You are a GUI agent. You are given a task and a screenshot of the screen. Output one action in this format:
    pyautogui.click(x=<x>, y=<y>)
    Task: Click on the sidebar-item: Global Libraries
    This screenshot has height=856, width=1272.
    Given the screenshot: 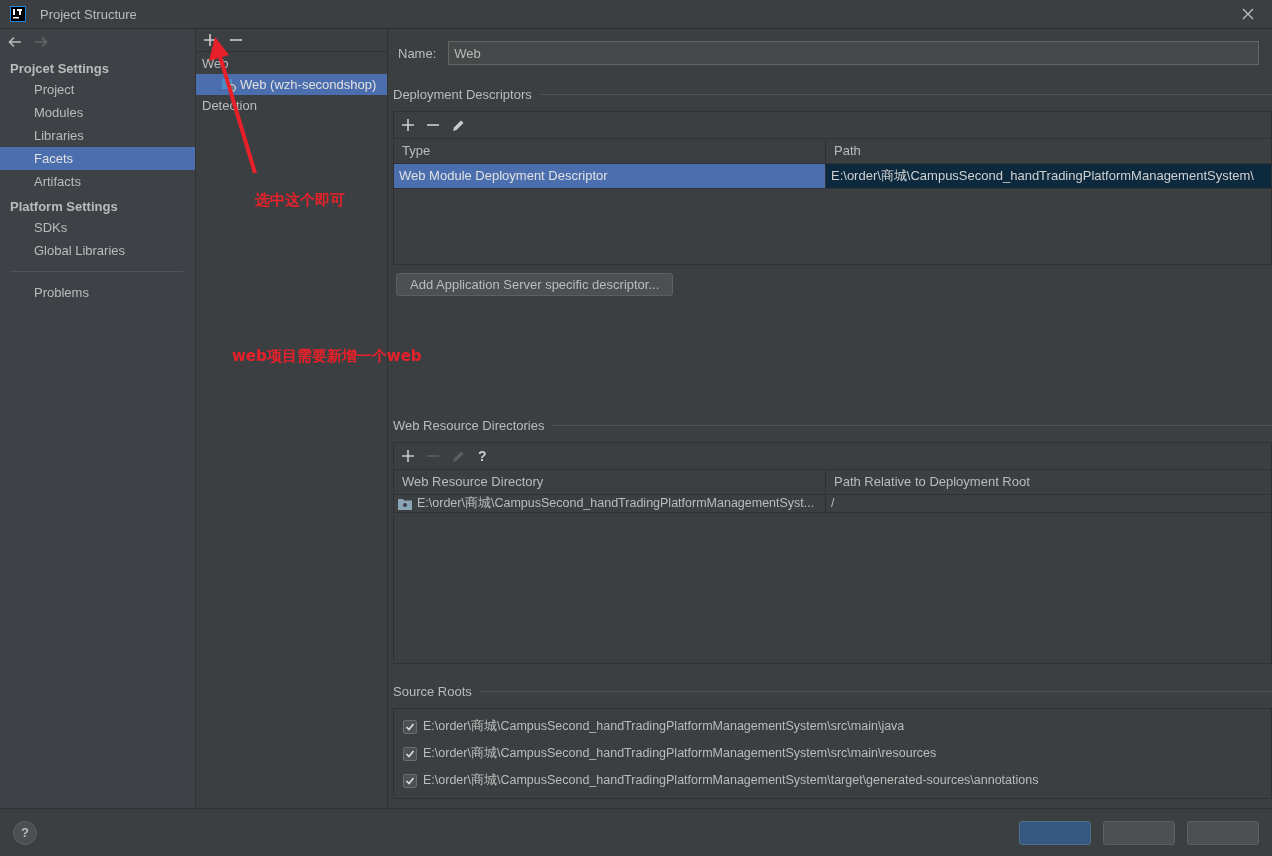 What is the action you would take?
    pyautogui.click(x=97, y=250)
    